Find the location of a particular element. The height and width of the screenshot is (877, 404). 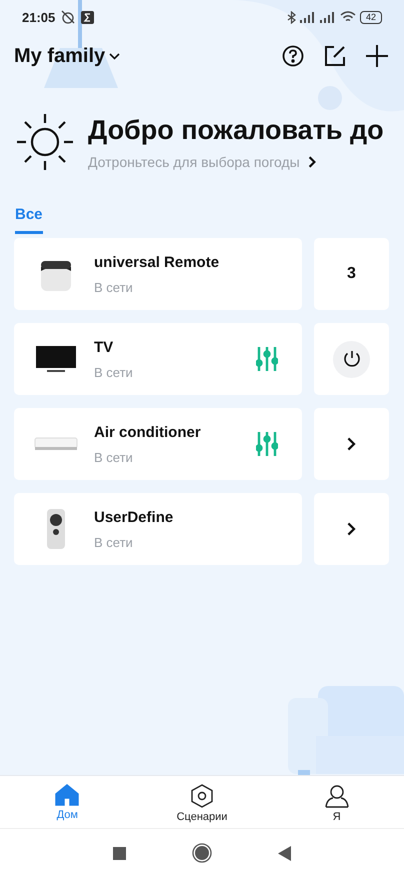

device-card: UserDefine В сети is located at coordinates (158, 529).